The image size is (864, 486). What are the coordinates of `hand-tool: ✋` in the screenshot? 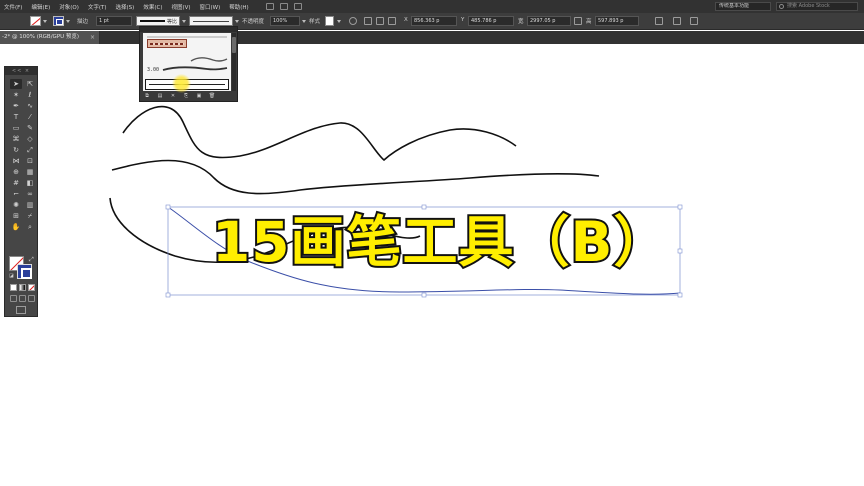 It's located at (16, 227).